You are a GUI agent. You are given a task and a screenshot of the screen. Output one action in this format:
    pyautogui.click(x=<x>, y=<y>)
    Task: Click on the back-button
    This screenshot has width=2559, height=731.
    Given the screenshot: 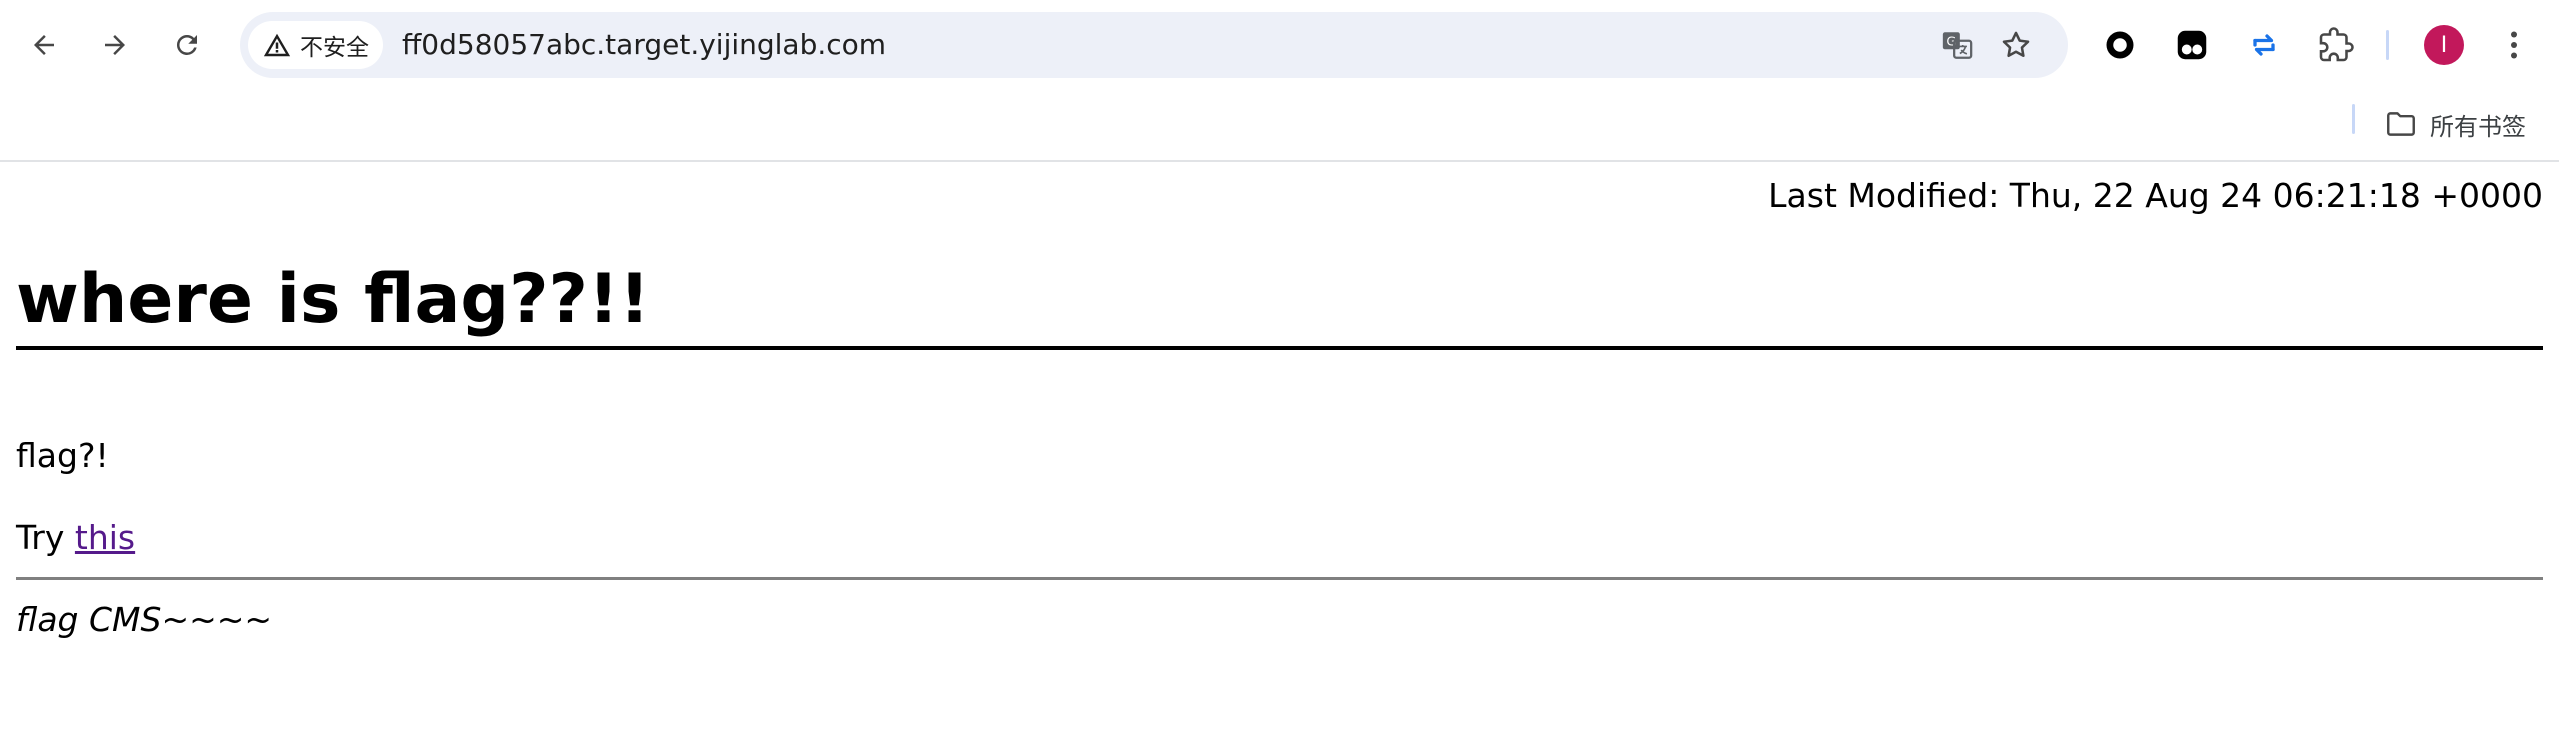 What is the action you would take?
    pyautogui.click(x=44, y=45)
    